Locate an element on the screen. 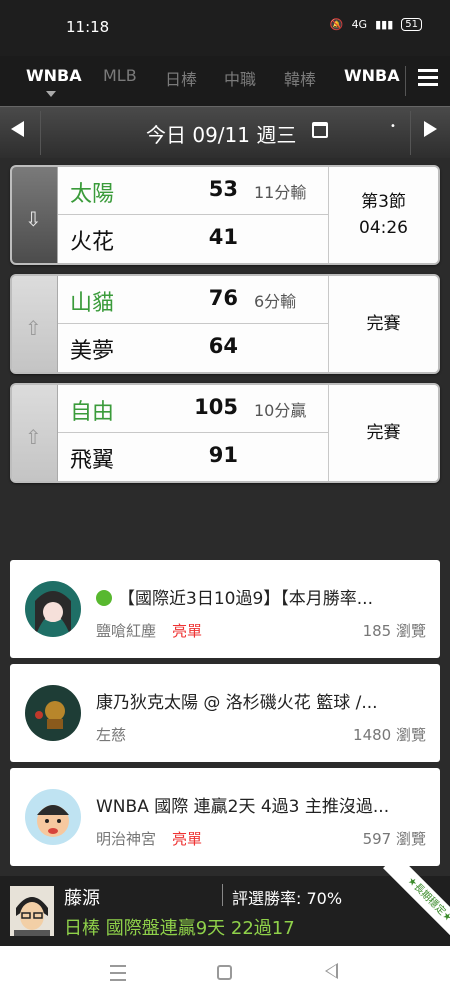 The image size is (450, 1000). expand-toggle: ⇩ is located at coordinates (35, 215).